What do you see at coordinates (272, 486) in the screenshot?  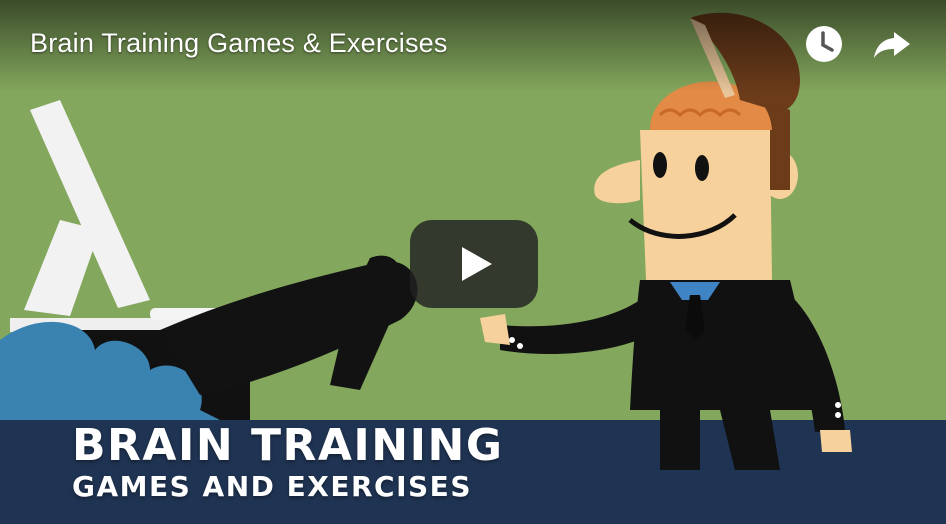 I see `caption-line-2: GAMES AND EXERCISES` at bounding box center [272, 486].